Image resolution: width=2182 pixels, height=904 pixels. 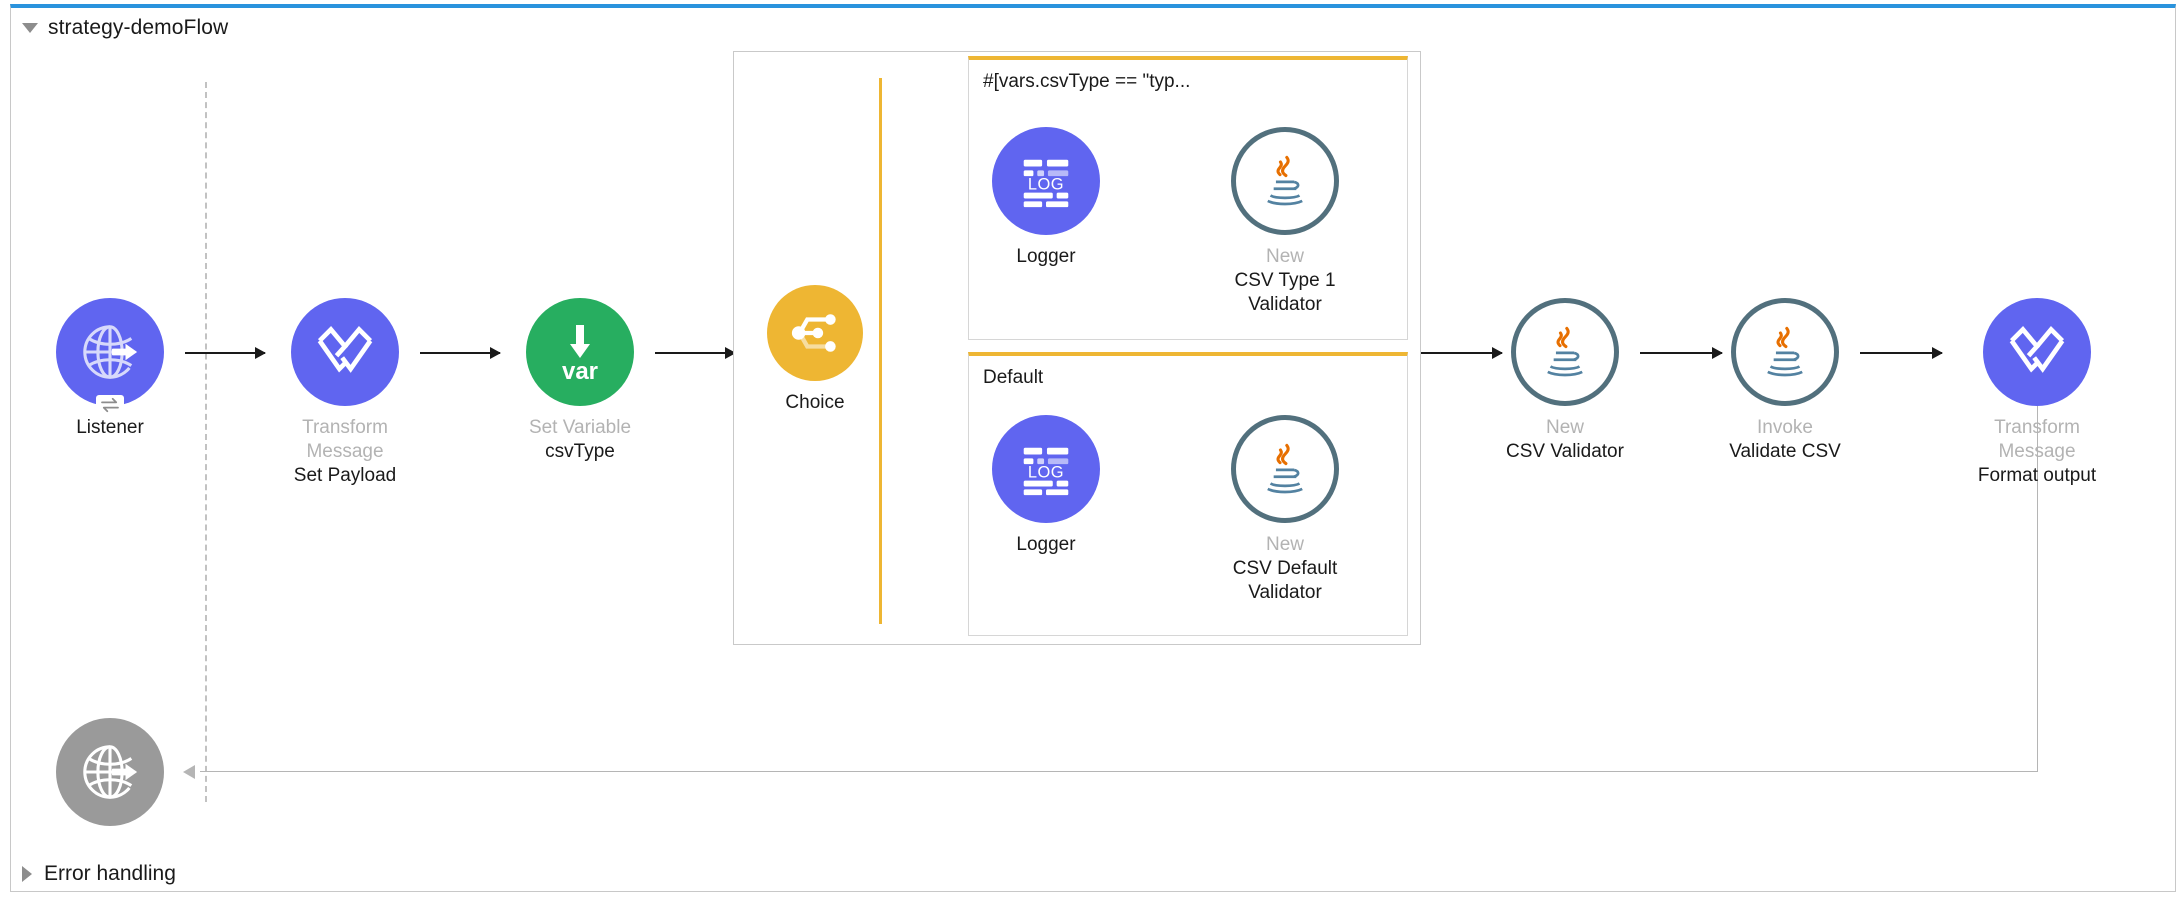 I want to click on node-transform-set-payload: Transform Message Set Payload, so click(x=345, y=393).